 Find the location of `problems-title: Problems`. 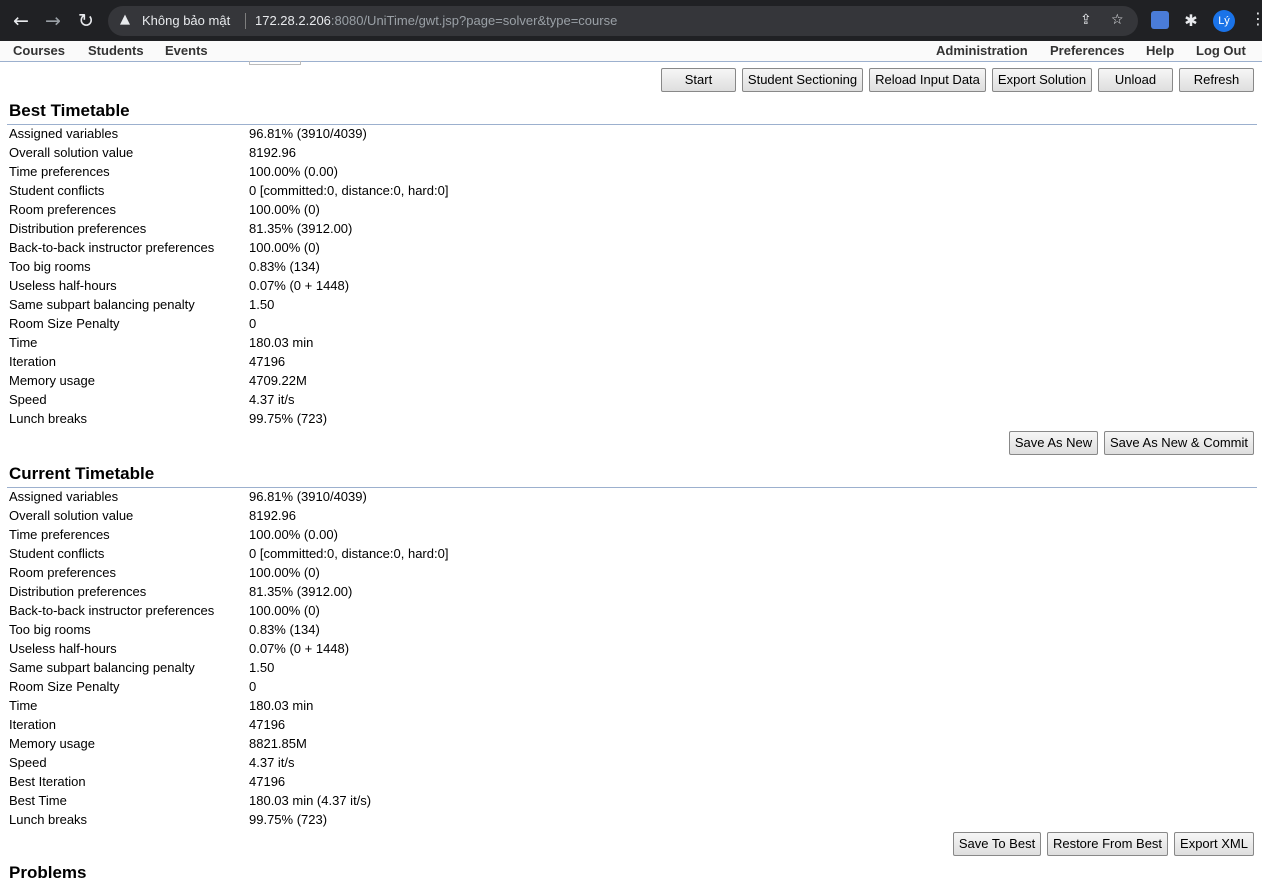

problems-title: Problems is located at coordinates (48, 872).